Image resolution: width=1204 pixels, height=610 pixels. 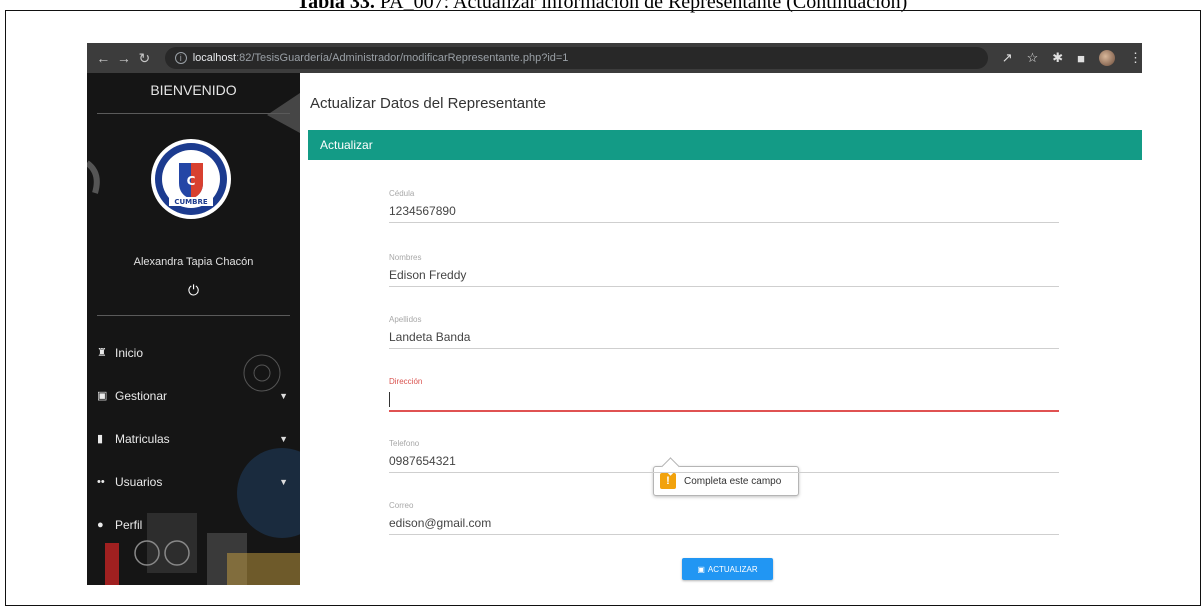 What do you see at coordinates (102, 396) in the screenshot?
I see `briefcase-icon: ▣` at bounding box center [102, 396].